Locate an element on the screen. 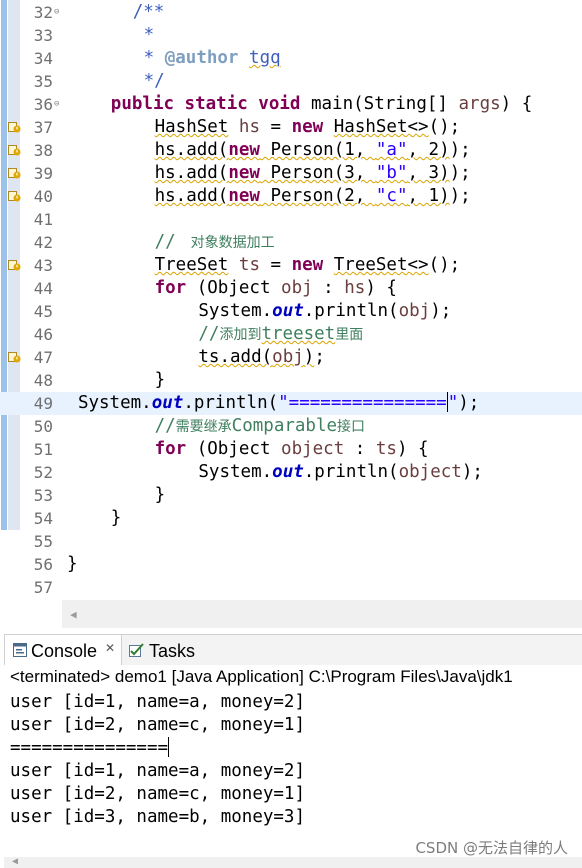 This screenshot has width=582, height=868. console-horizontal-scrollbar: ◀ is located at coordinates (293, 862).